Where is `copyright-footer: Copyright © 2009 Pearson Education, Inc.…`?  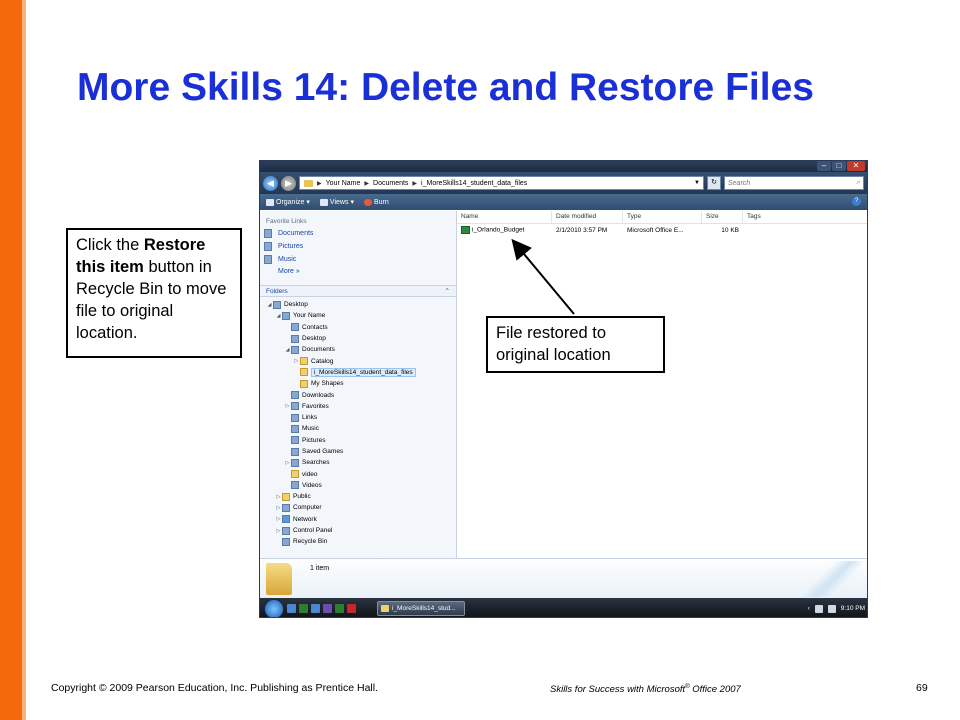 copyright-footer: Copyright © 2009 Pearson Education, Inc.… is located at coordinates (215, 688).